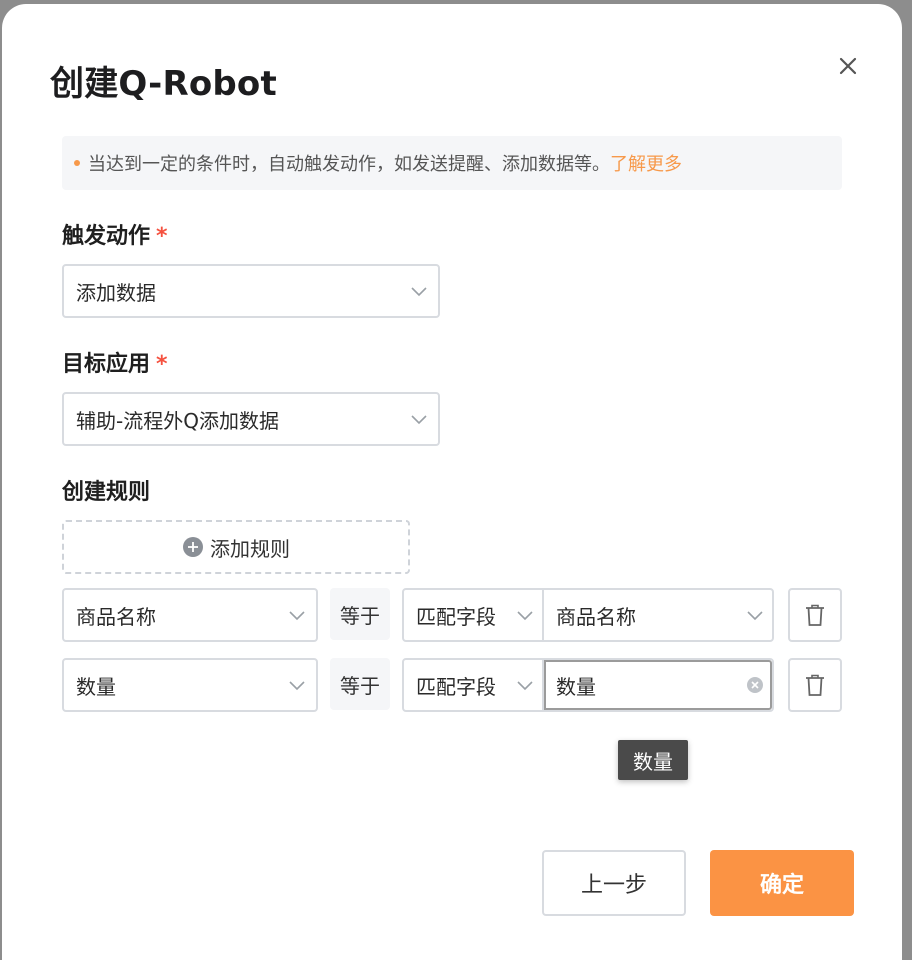  Describe the element at coordinates (193, 547) in the screenshot. I see `plus-circle-icon` at that location.